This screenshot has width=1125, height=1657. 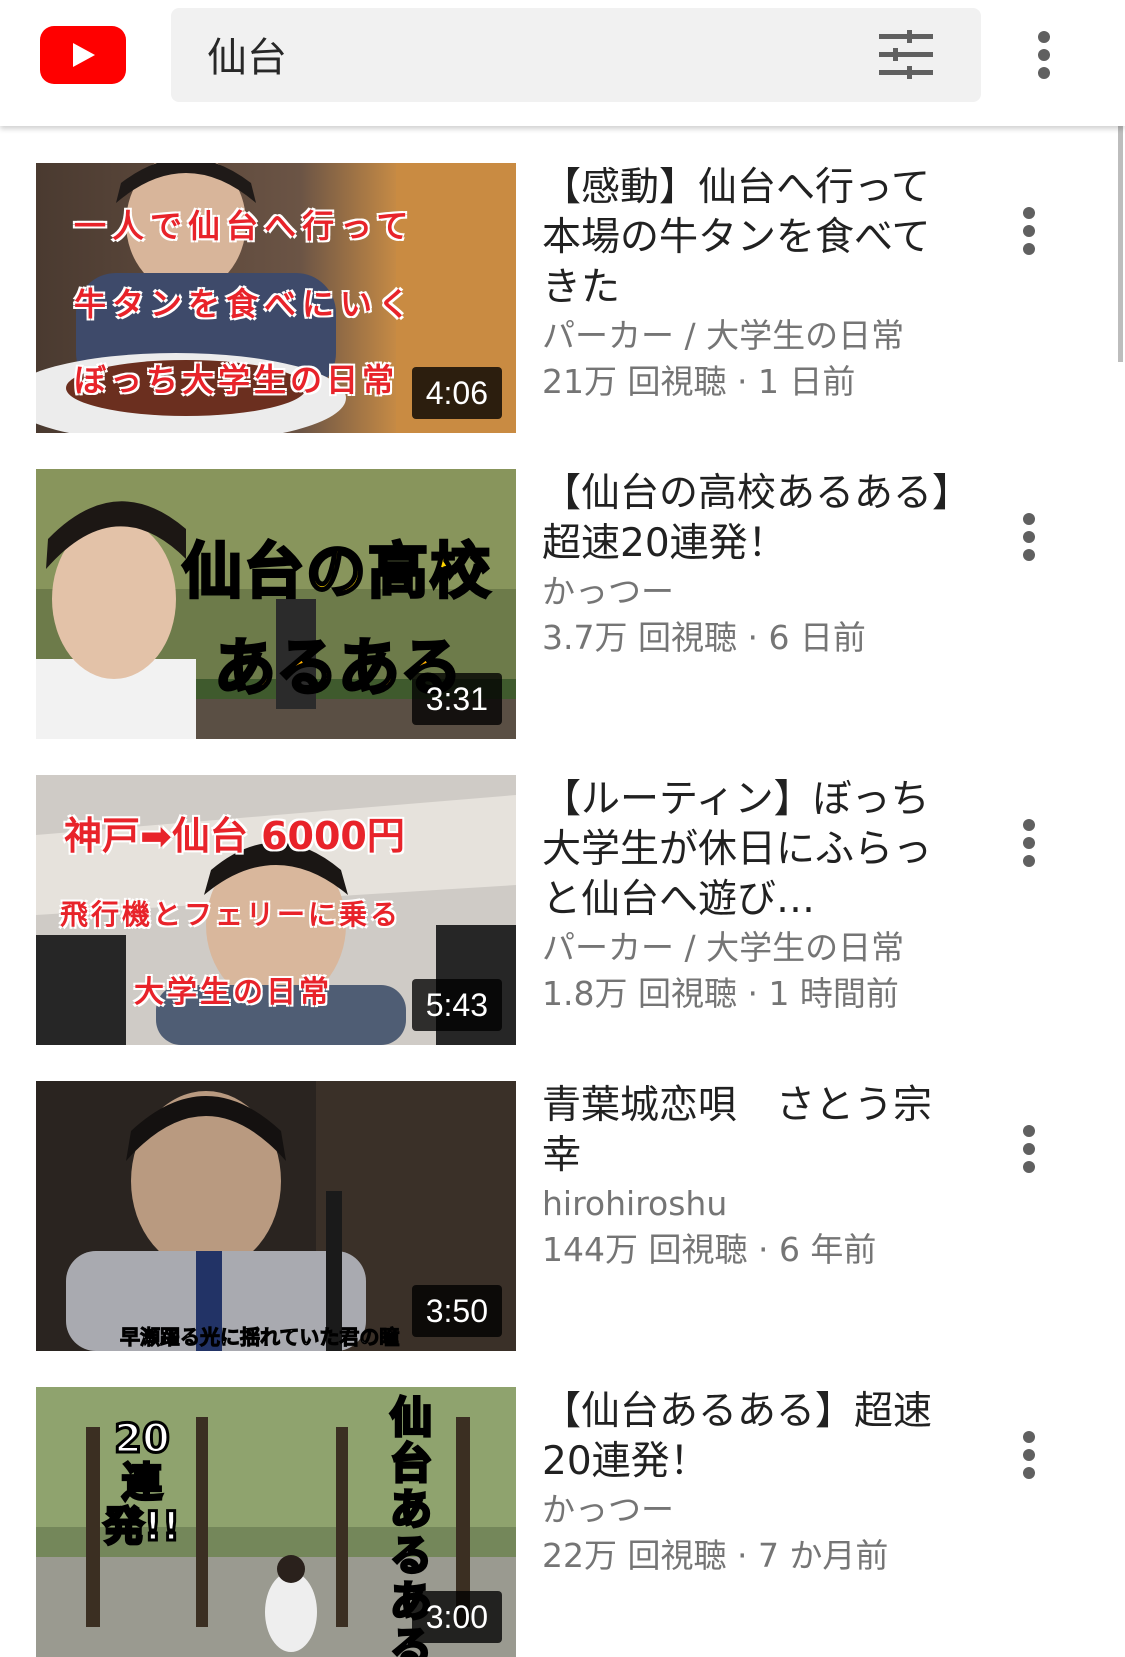 I want to click on video-meta: 【仙台あるある】超速20連発！ かっつー 22万 回視聴 · 7 か月前, so click(x=747, y=1483).